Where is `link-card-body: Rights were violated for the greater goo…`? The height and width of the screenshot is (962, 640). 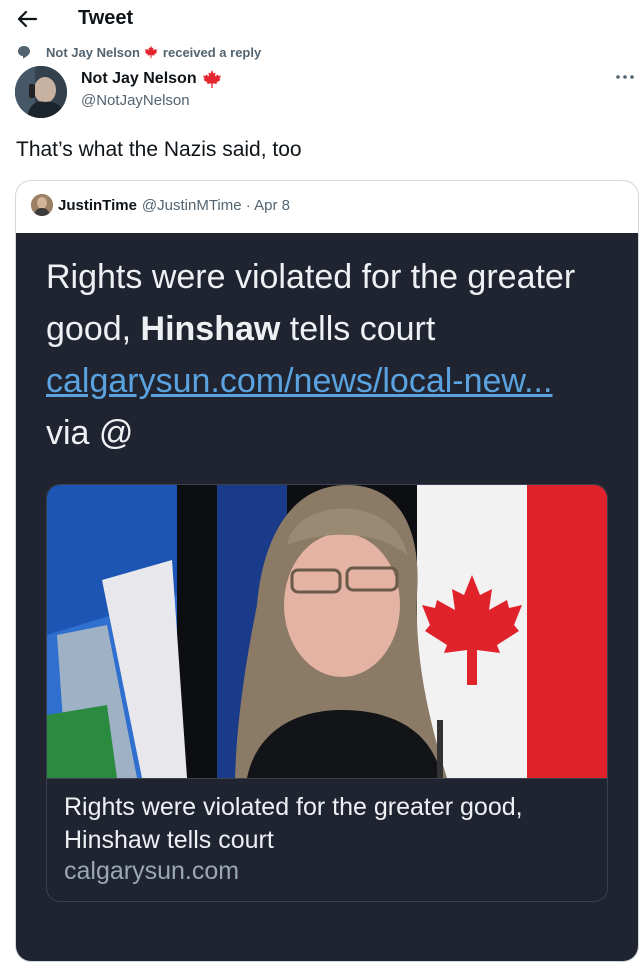
link-card-body: Rights were violated for the greater goo… is located at coordinates (327, 839).